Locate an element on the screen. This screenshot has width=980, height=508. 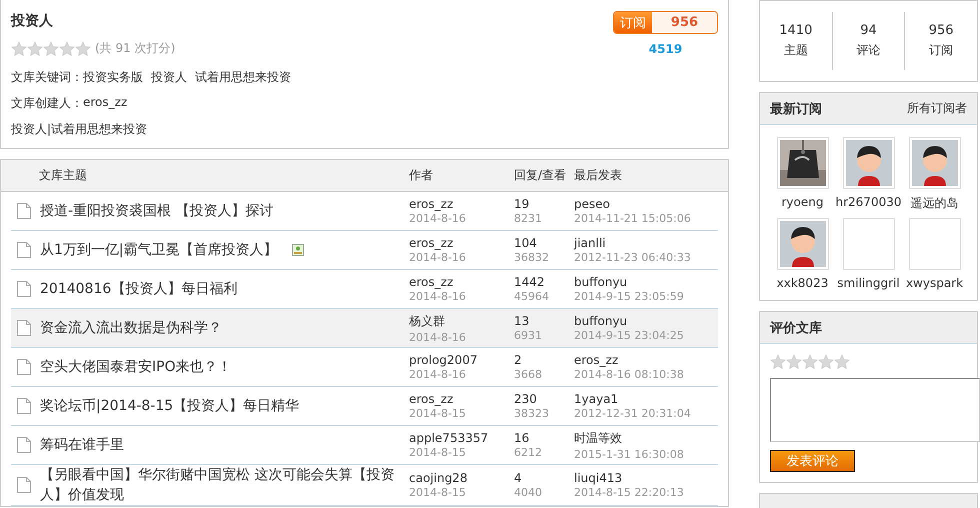
last-post-time: 2012-11-23 06:40:33 is located at coordinates (633, 257).